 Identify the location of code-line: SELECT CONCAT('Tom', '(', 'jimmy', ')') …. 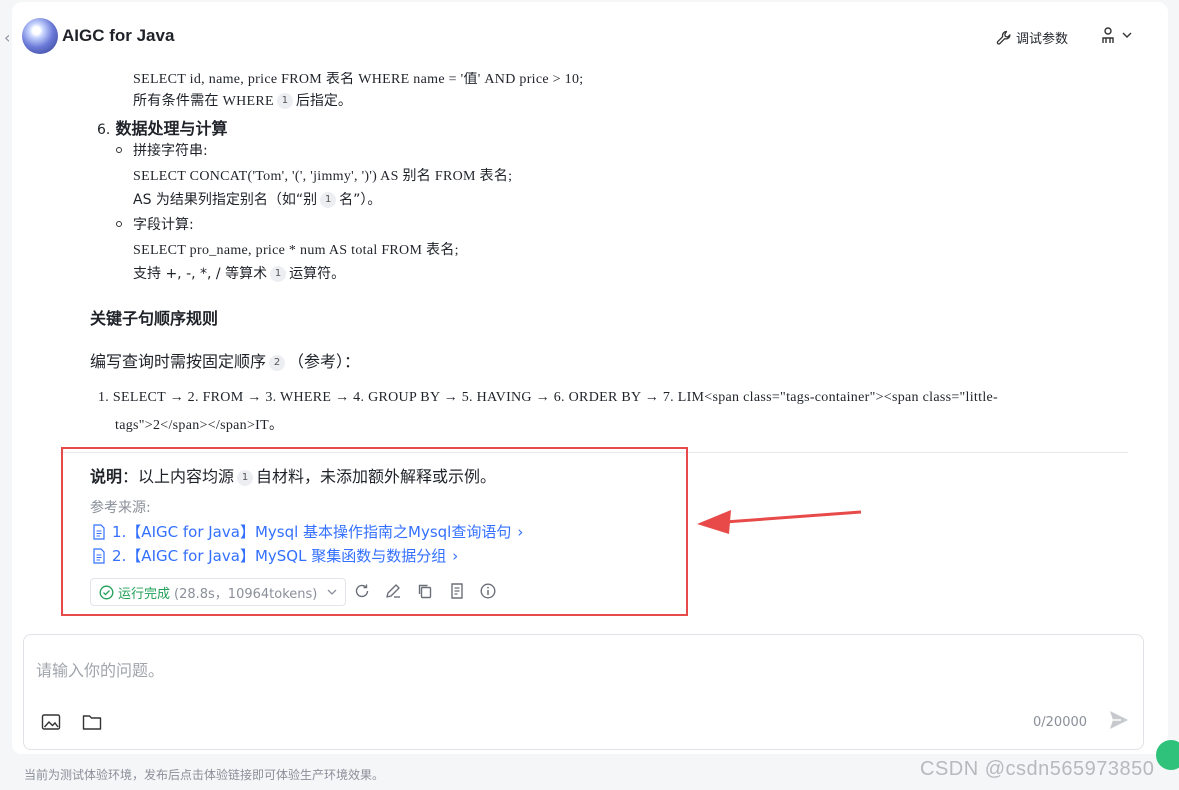
(323, 176).